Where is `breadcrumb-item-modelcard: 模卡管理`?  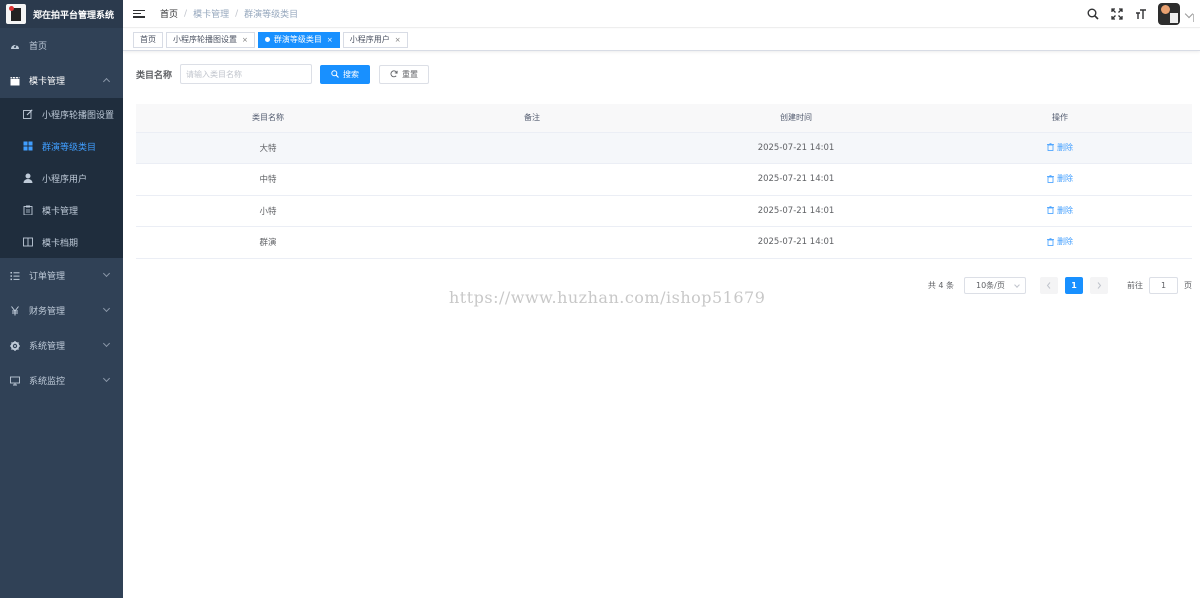
breadcrumb-item-modelcard: 模卡管理 is located at coordinates (211, 15).